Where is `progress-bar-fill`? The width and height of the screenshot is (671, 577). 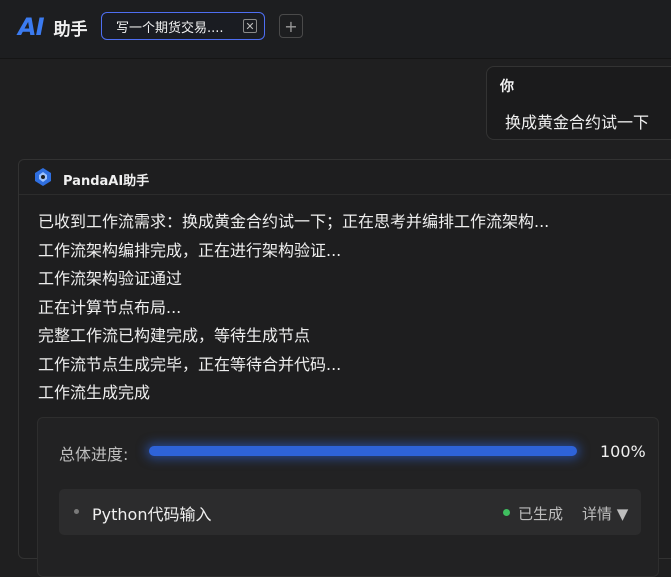 progress-bar-fill is located at coordinates (363, 451).